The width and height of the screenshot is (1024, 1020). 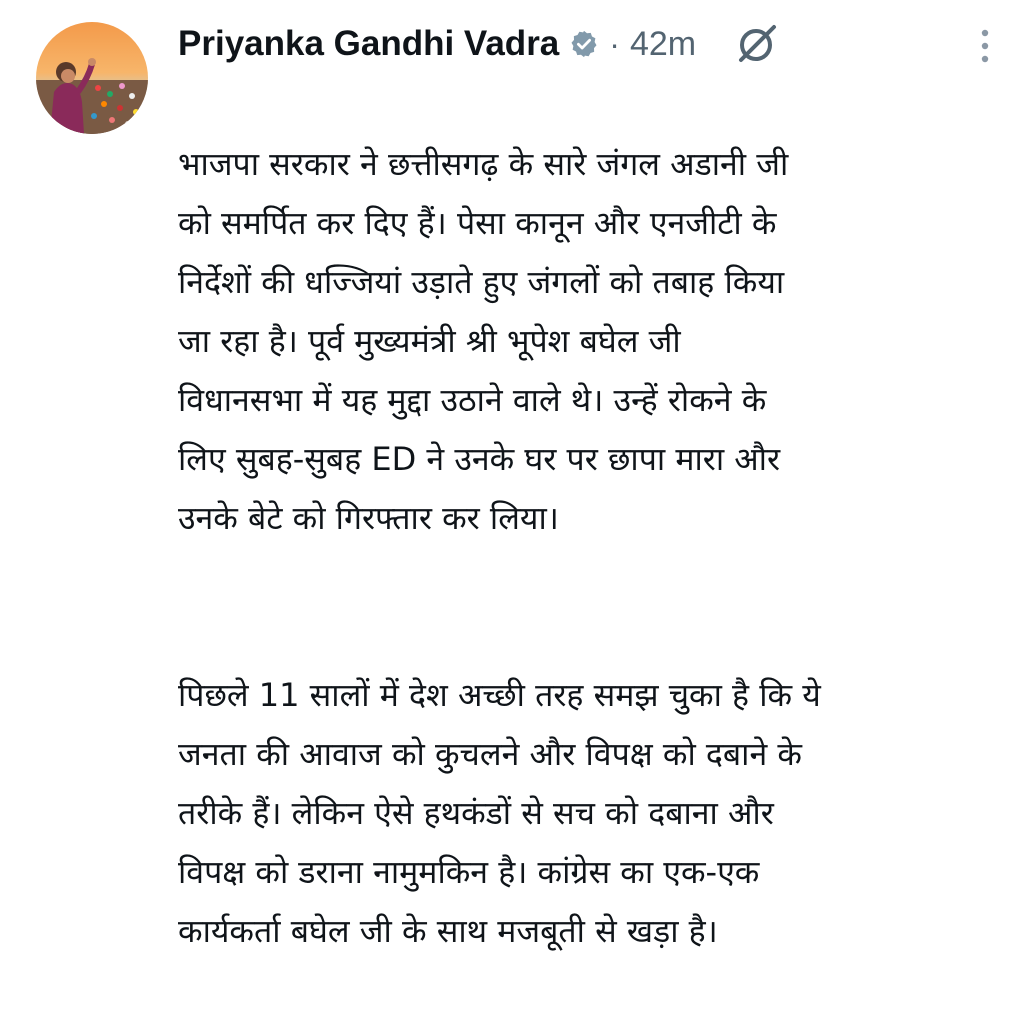 I want to click on grok-icon, so click(x=757, y=44).